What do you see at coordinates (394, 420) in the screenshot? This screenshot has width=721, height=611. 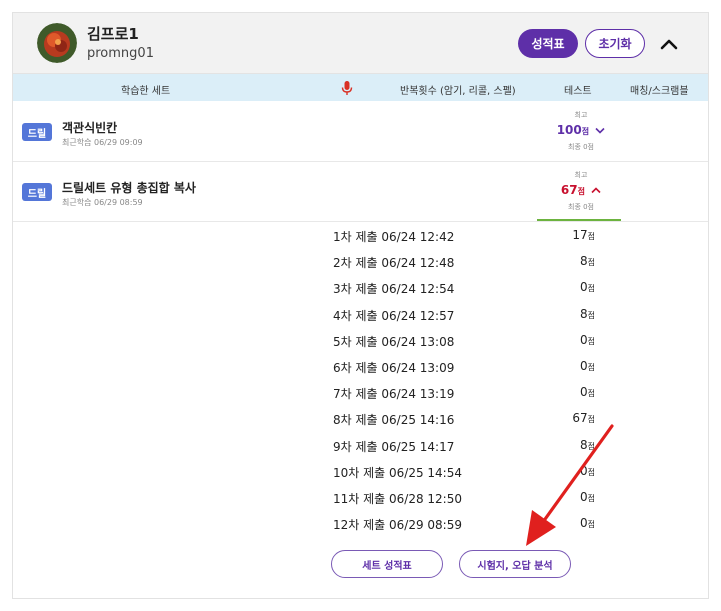 I see `attempt-label: 8차 제출 06/25 14:16` at bounding box center [394, 420].